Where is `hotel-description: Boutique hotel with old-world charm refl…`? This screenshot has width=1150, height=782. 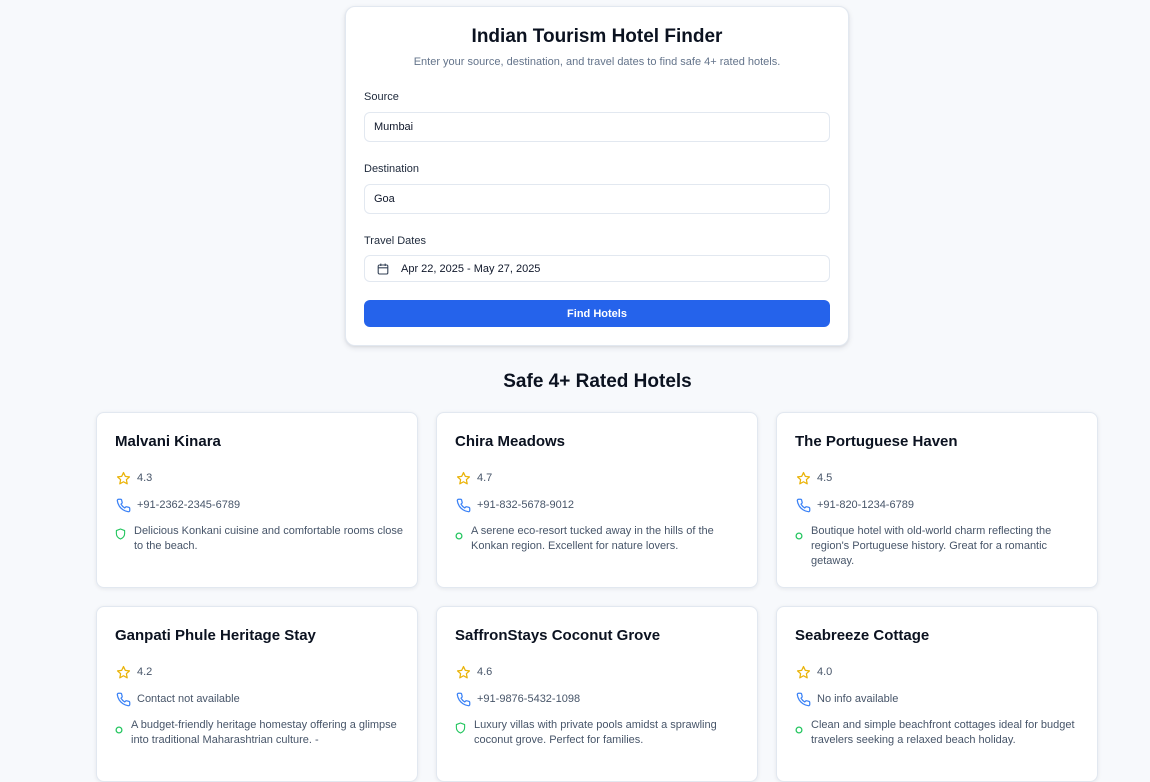
hotel-description: Boutique hotel with old-world charm refl… is located at coordinates (940, 546).